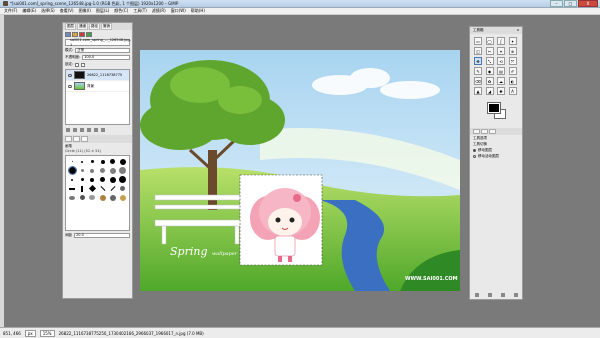  I want to click on menu-image: 图像(I), so click(85, 11).